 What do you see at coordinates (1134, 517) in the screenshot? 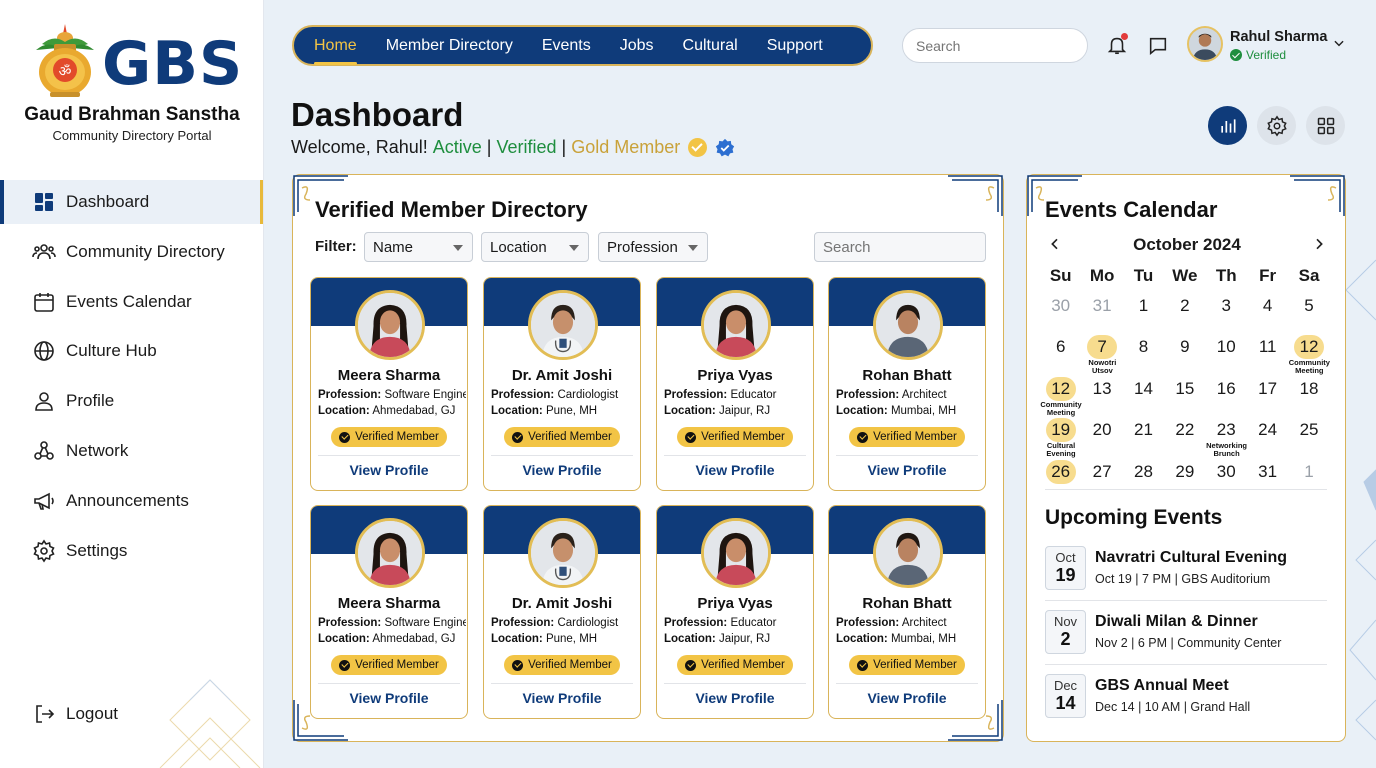
I see `upcoming-events-title: Upcoming Events` at bounding box center [1134, 517].